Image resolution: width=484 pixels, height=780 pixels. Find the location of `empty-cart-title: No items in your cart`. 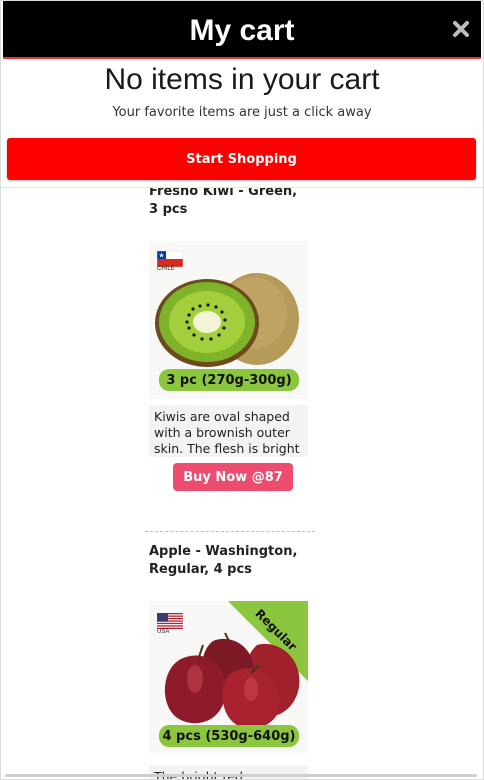

empty-cart-title: No items in your cart is located at coordinates (242, 79).